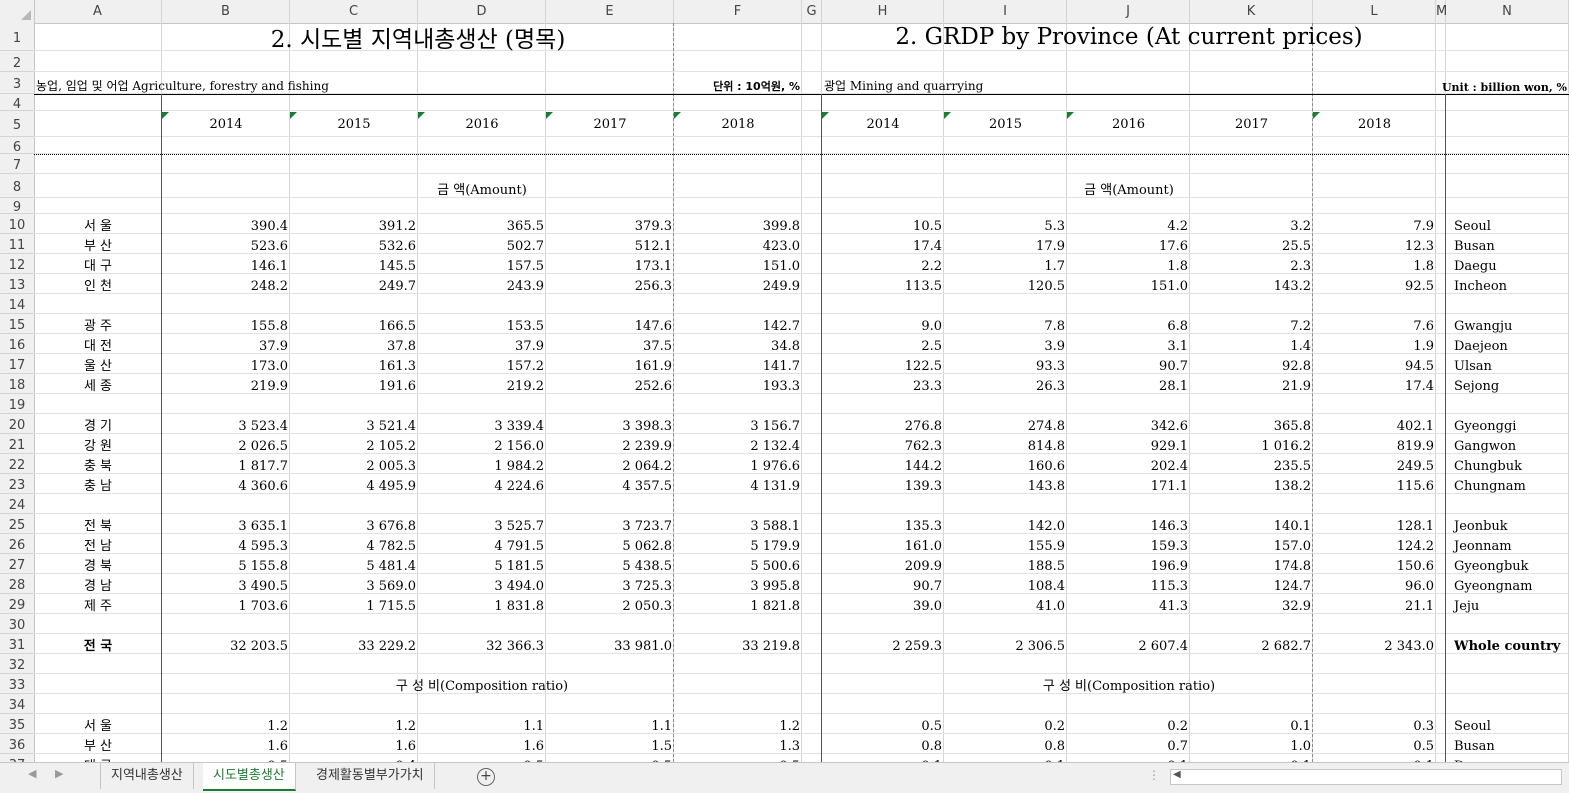 The height and width of the screenshot is (793, 1569). I want to click on value-cell: 96.0, so click(1374, 584).